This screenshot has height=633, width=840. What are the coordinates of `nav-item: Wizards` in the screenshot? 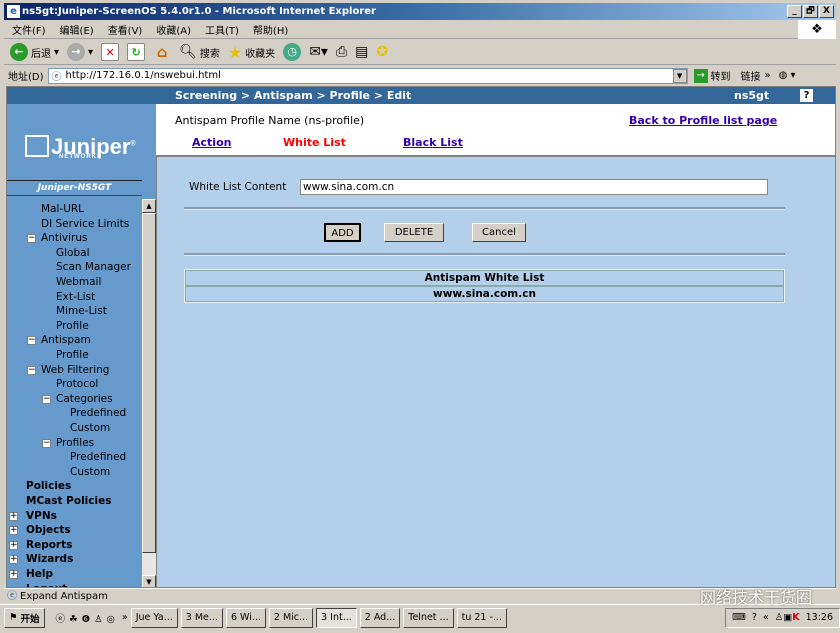 It's located at (49, 559).